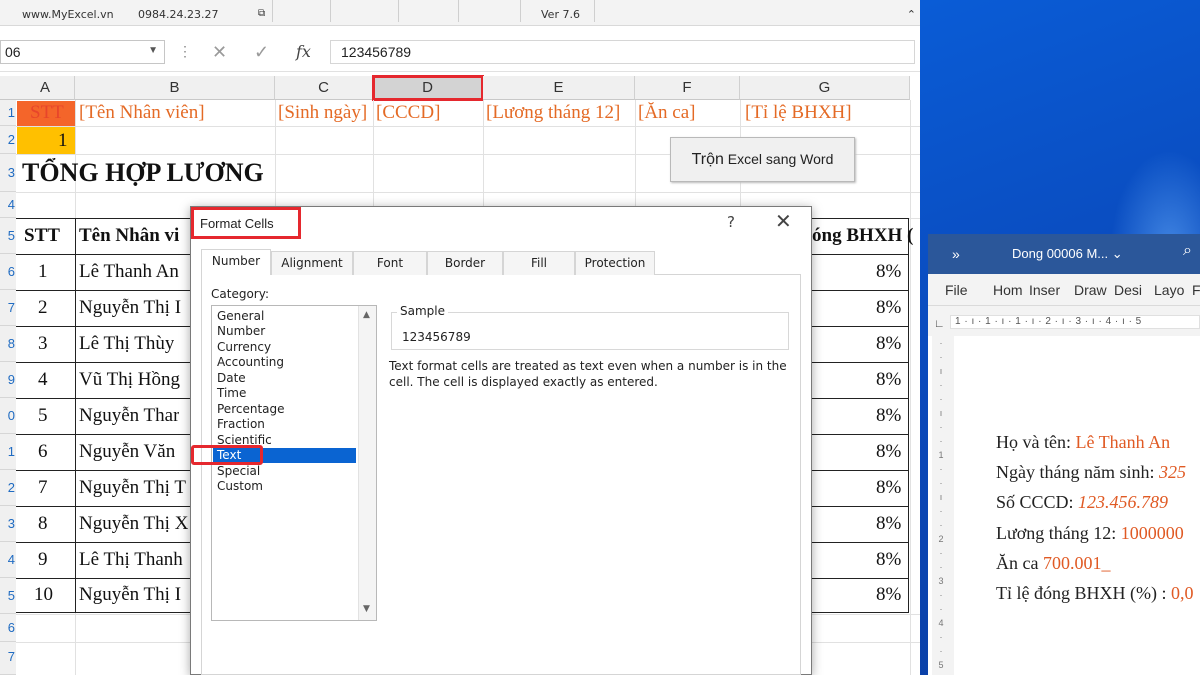  I want to click on category-item-percentage: Percentage, so click(251, 409).